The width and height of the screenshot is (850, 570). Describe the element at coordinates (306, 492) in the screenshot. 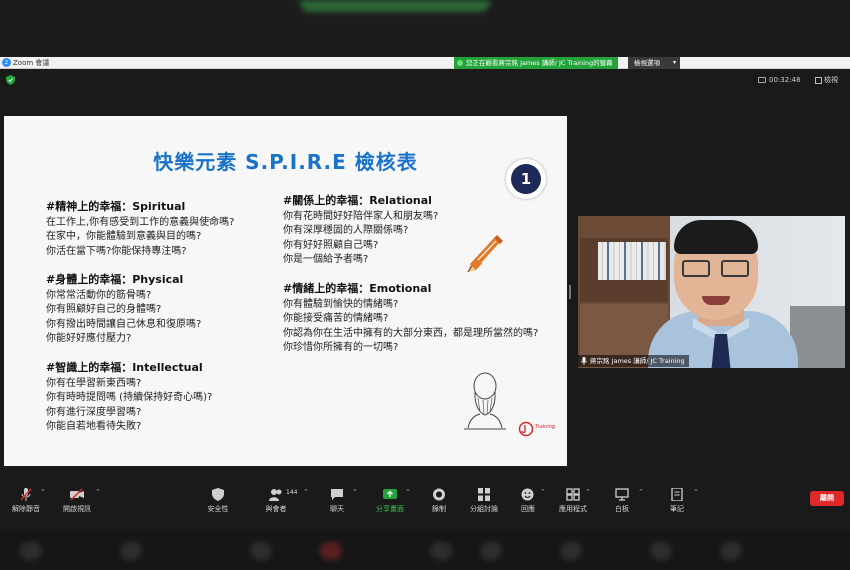

I see `participants-options-caret: ⌃` at that location.